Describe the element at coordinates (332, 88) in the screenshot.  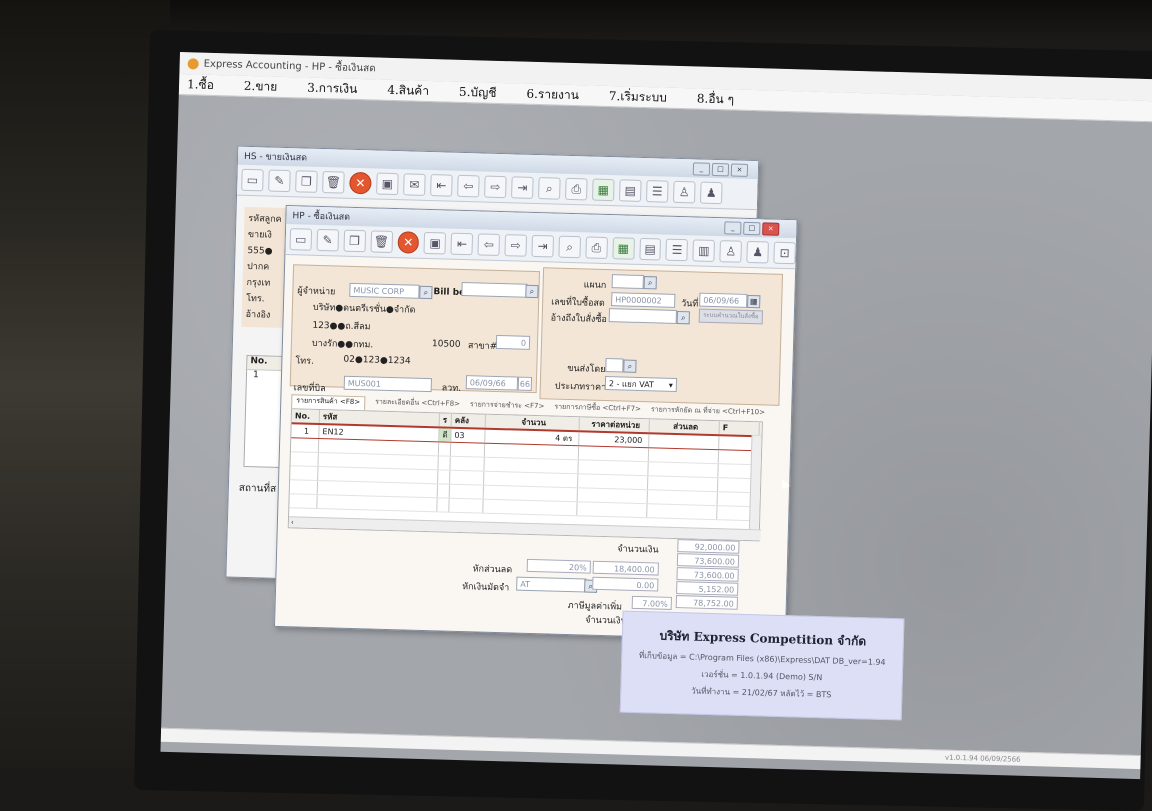
I see `menu-finance: 3.การเงิน` at that location.